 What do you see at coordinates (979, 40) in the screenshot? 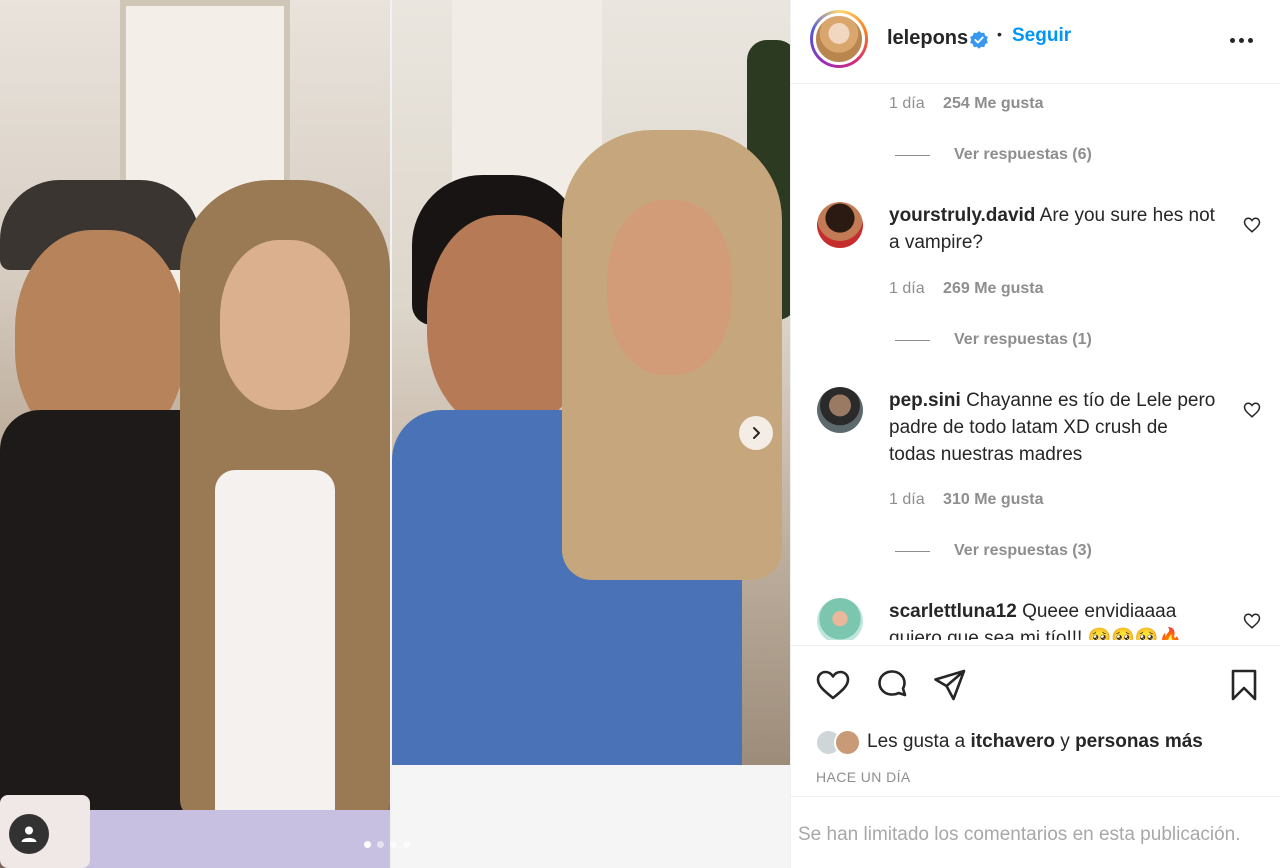
I see `verified-badge-icon` at bounding box center [979, 40].